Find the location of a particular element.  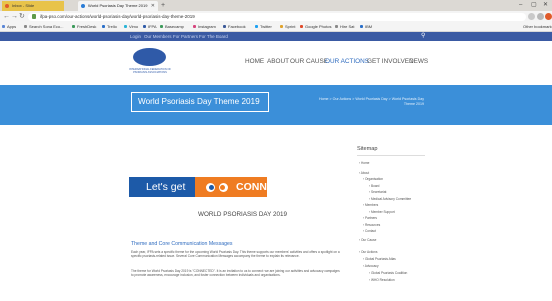

bookmark-item: Twitter is located at coordinates (263, 27).